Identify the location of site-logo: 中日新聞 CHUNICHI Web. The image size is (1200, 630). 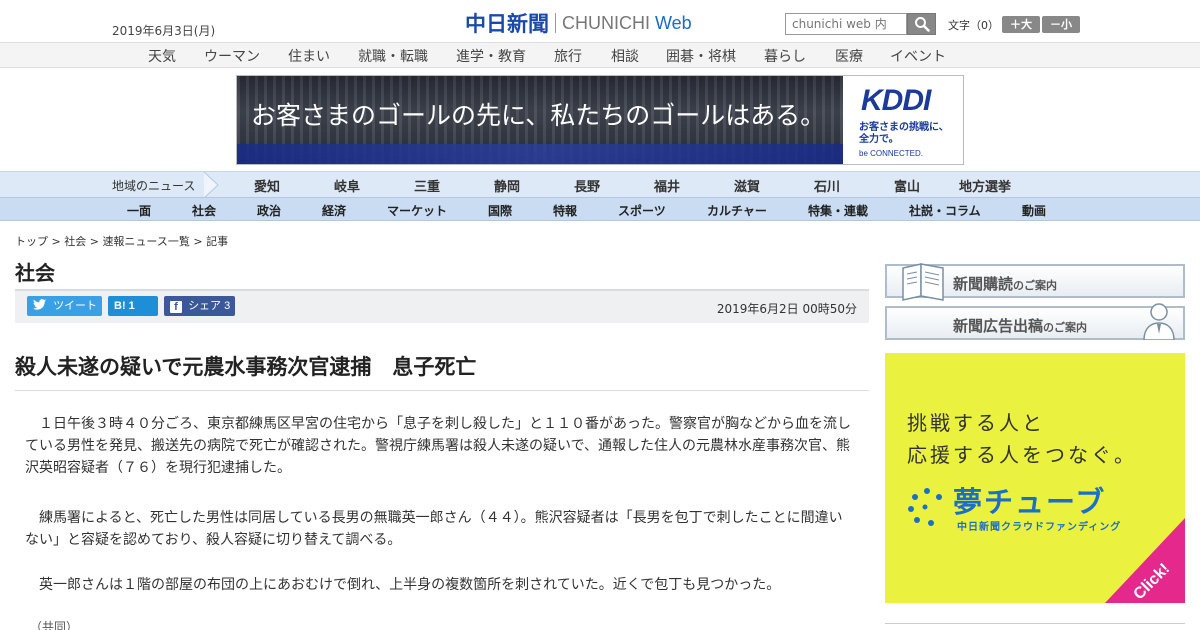
(578, 23).